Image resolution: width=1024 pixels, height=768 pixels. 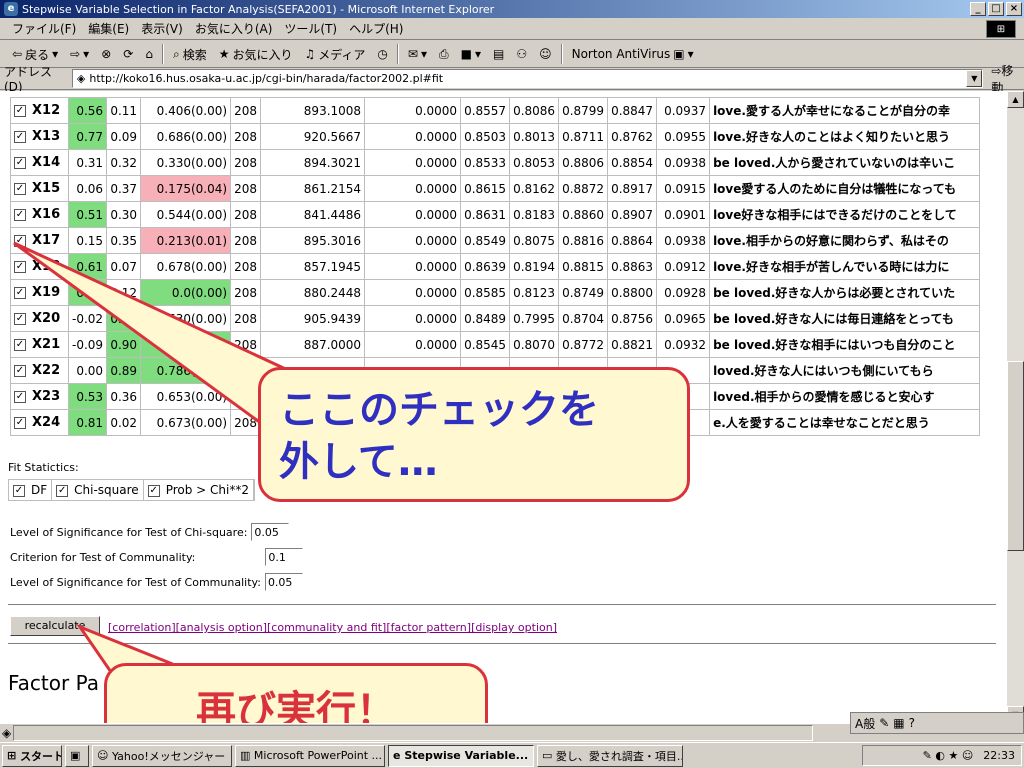 What do you see at coordinates (17, 54) in the screenshot?
I see `back-arrow-icon: ⇦` at bounding box center [17, 54].